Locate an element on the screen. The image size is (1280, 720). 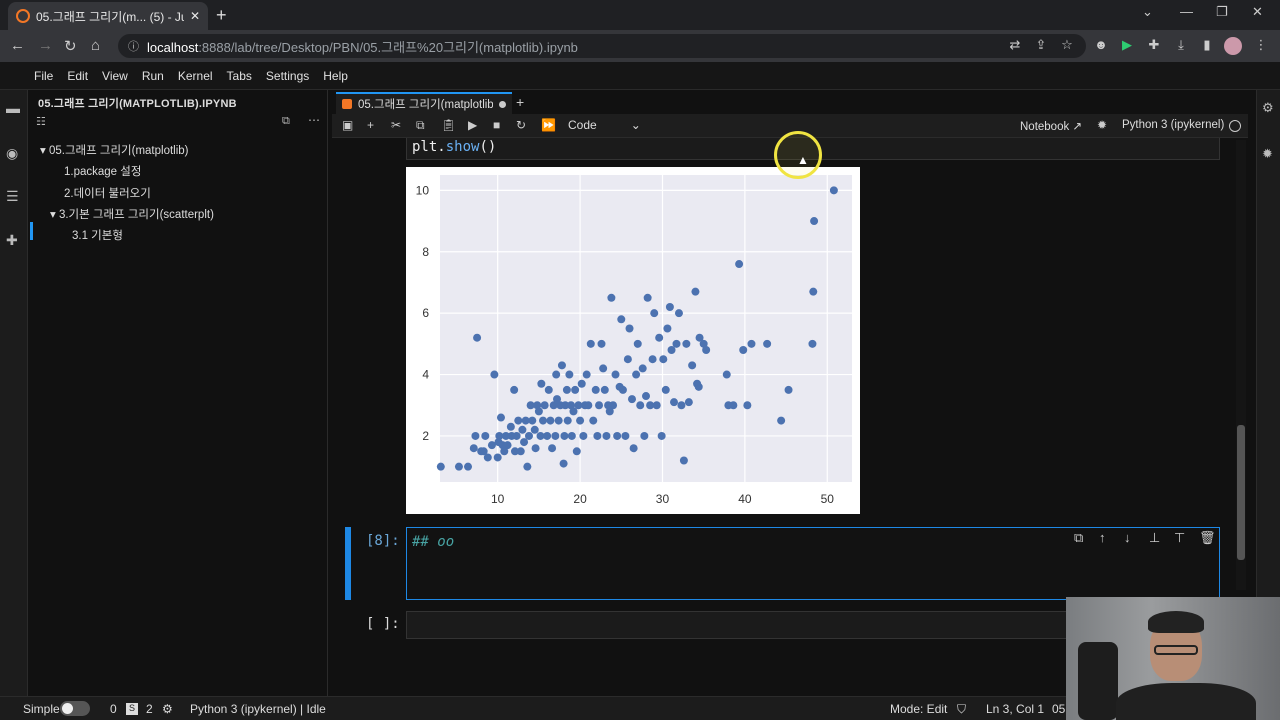
cell-editor: ## oo is located at coordinates (813, 563).